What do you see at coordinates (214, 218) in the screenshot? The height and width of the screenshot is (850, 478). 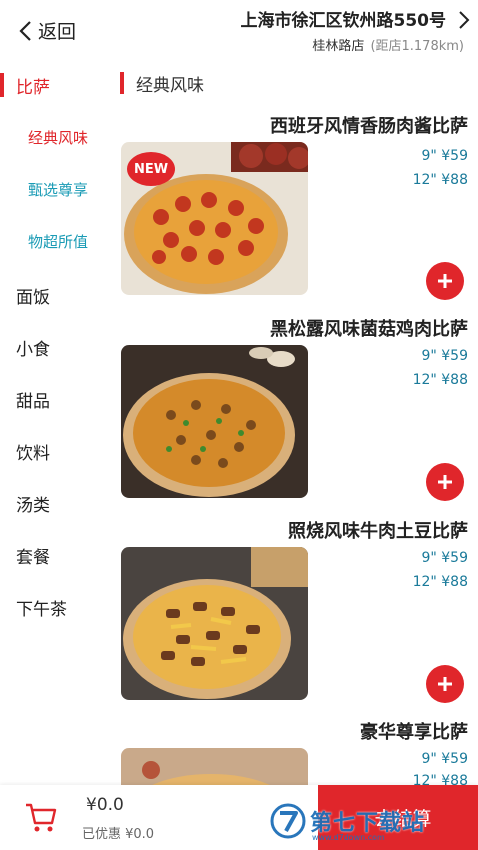 I see `product-image: NEW` at bounding box center [214, 218].